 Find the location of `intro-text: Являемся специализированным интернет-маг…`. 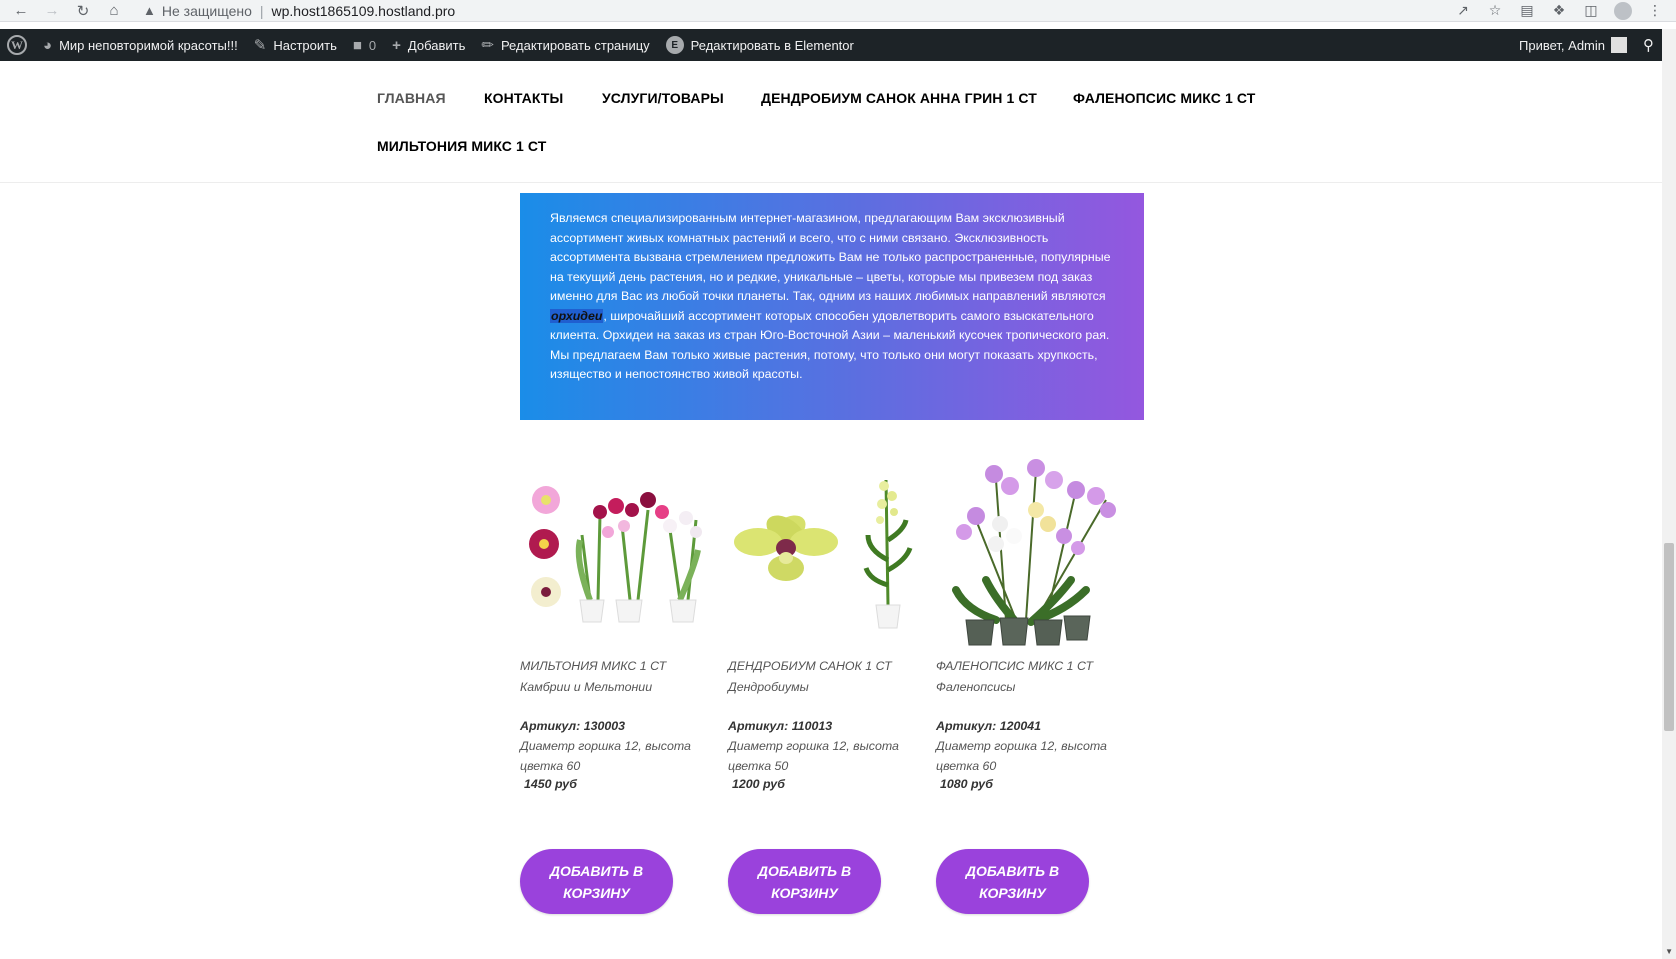

intro-text: Являемся специализированным интернет-маг… is located at coordinates (832, 297).